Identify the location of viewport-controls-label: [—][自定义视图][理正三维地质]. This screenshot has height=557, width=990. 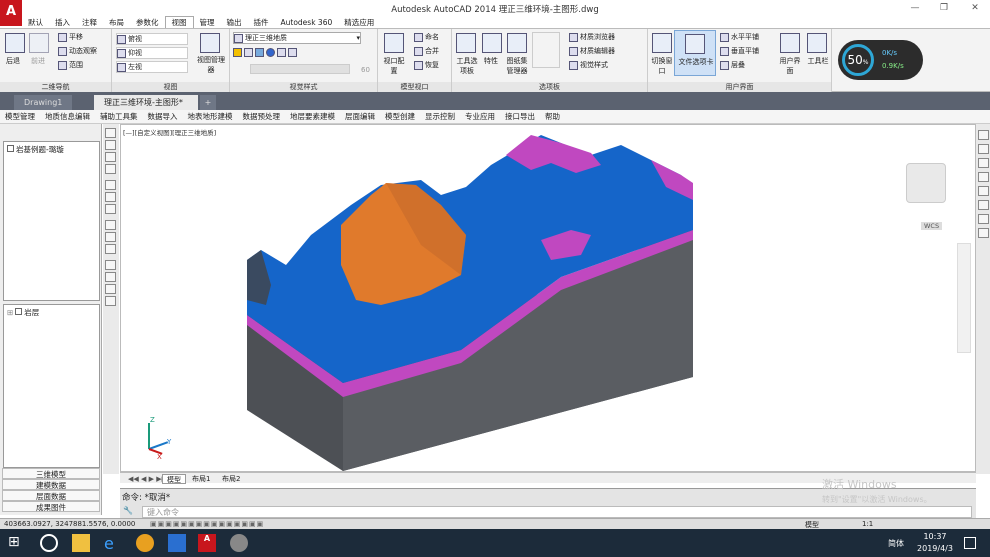
(169, 132).